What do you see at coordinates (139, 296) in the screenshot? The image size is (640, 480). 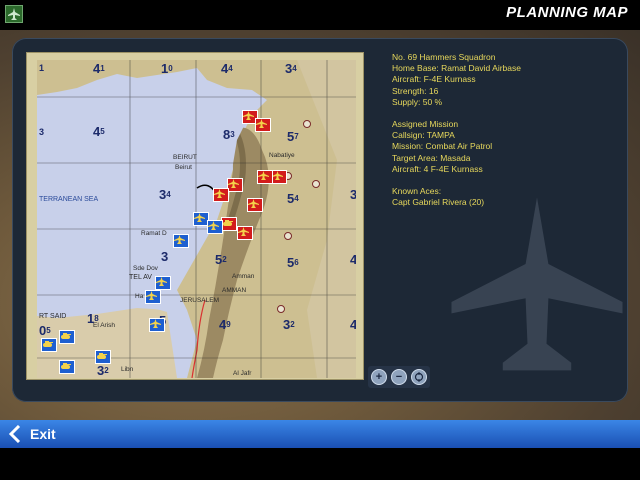 I see `place-label: Ha` at bounding box center [139, 296].